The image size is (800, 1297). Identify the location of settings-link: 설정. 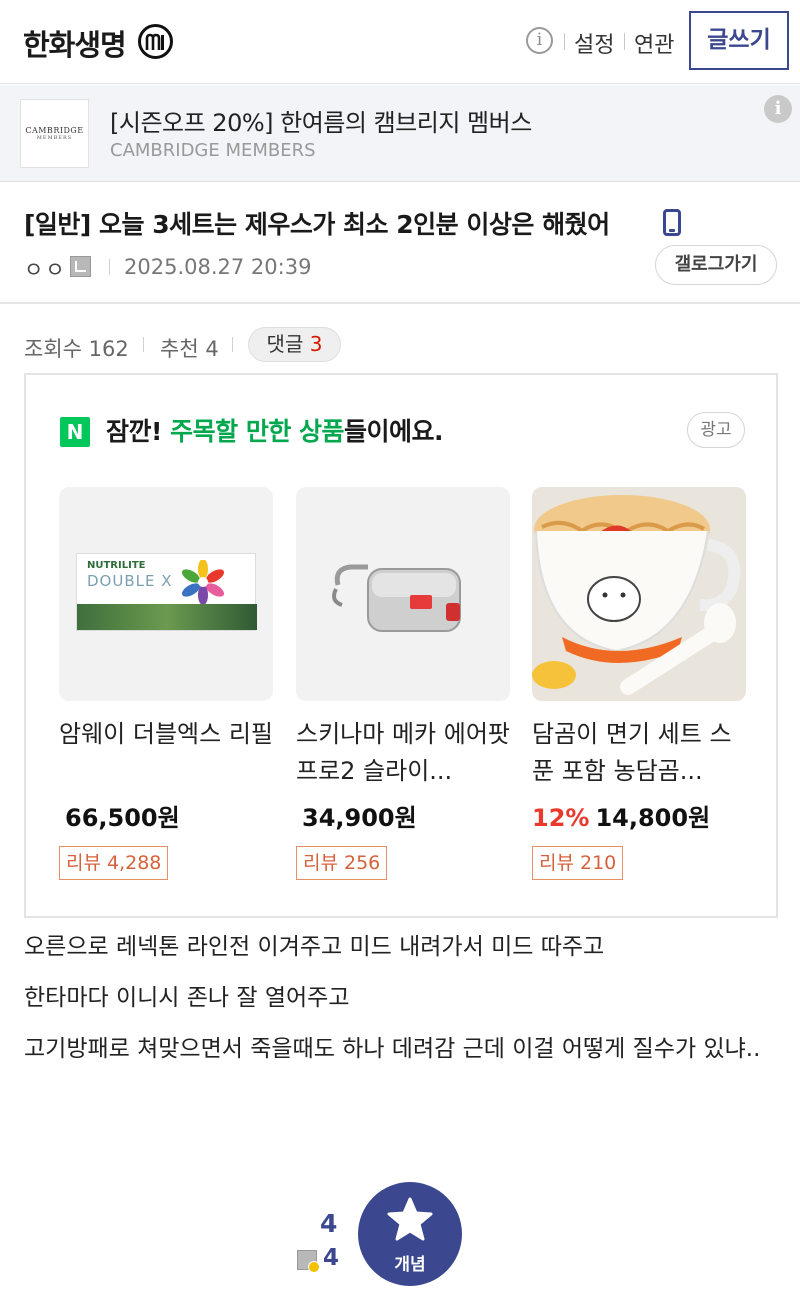
(594, 43).